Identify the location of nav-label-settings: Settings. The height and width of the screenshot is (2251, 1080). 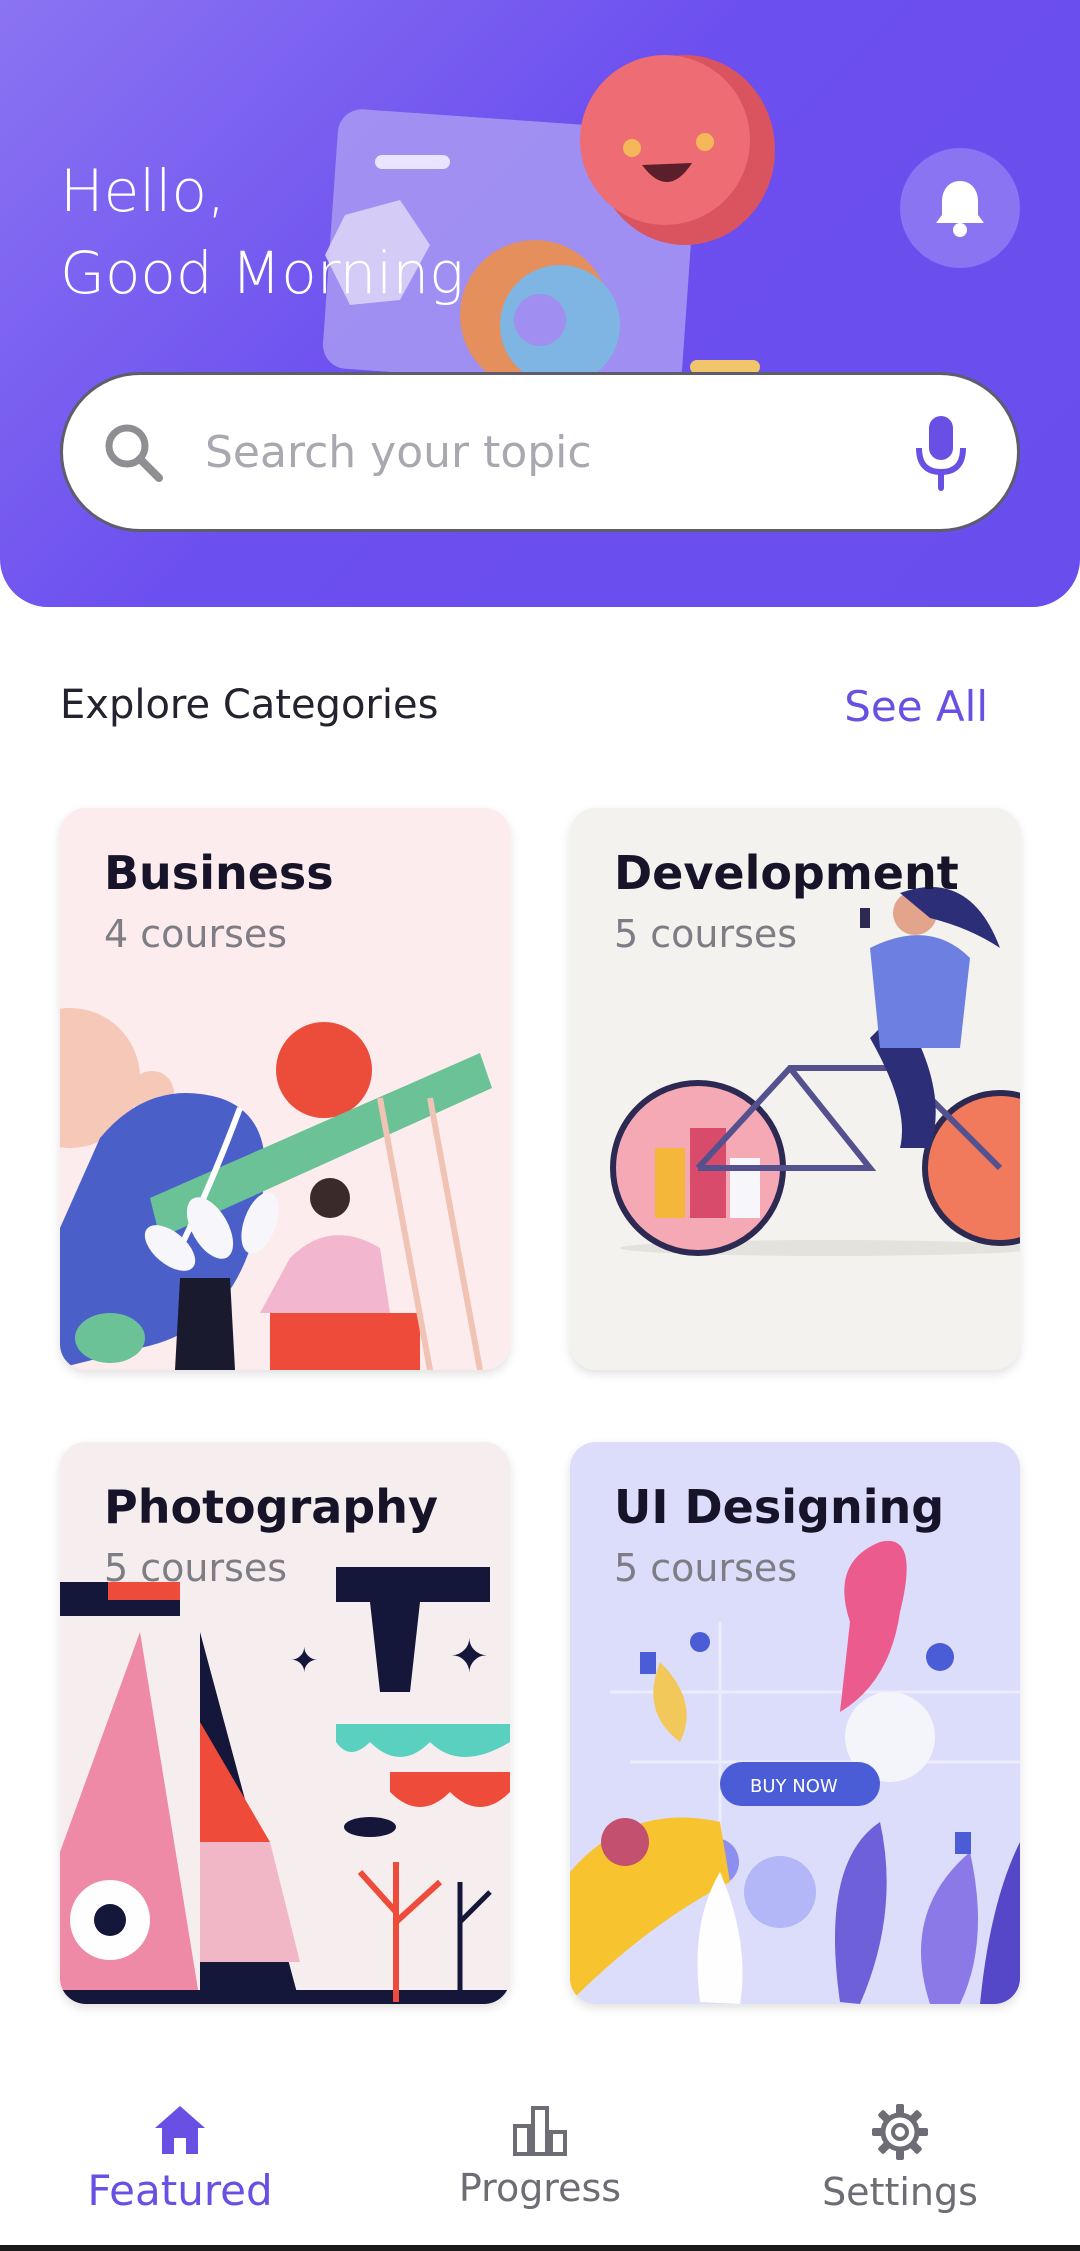
(900, 2192).